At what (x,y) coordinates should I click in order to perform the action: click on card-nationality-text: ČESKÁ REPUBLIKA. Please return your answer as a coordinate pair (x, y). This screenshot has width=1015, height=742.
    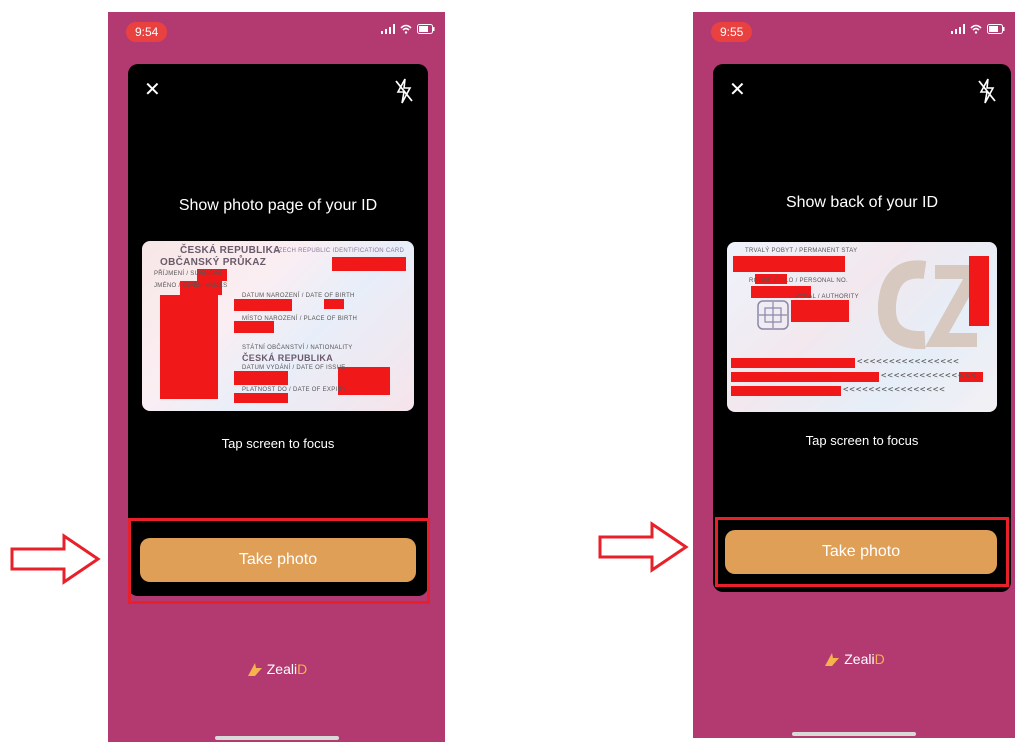
    Looking at the image, I should click on (288, 358).